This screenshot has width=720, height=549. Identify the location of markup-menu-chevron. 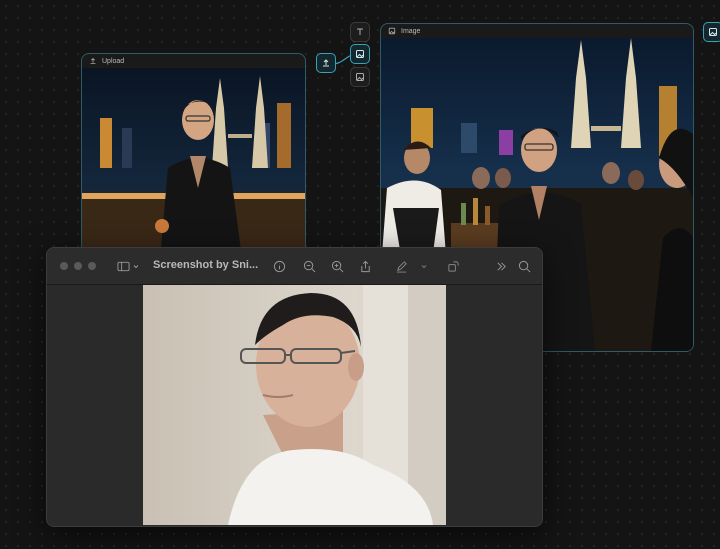
(424, 266).